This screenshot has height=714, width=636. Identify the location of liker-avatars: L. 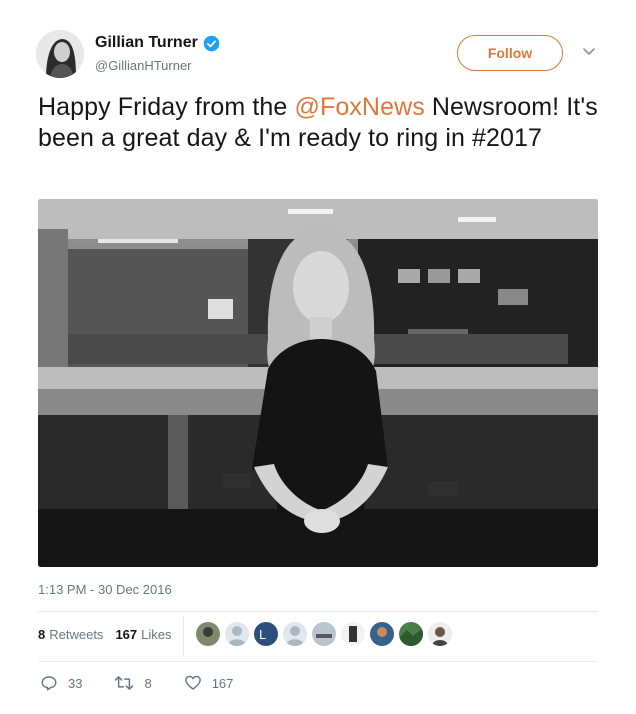
(326, 634).